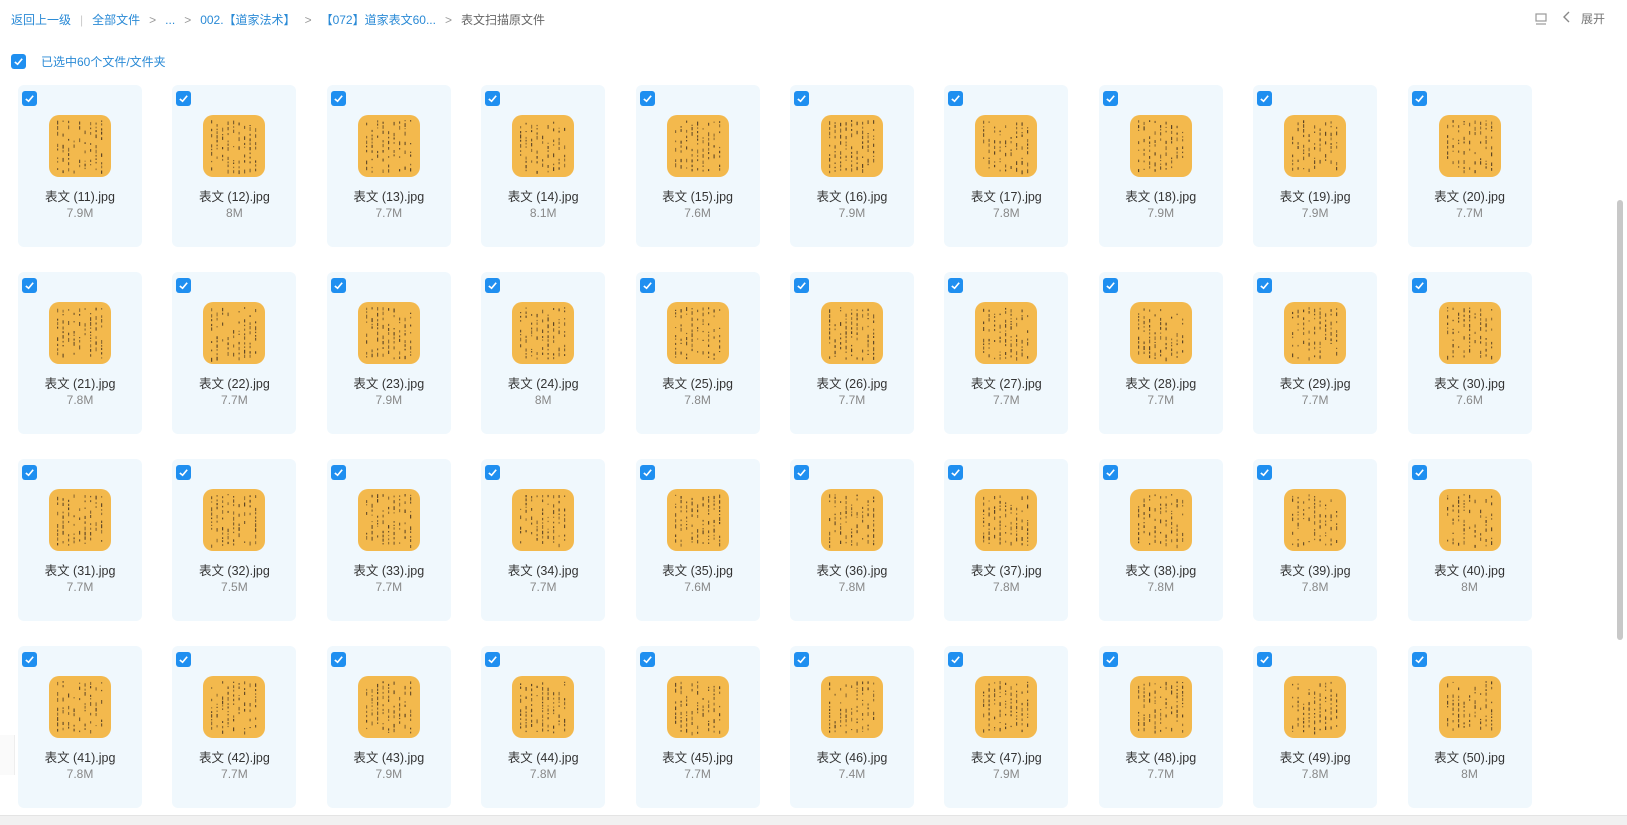 This screenshot has height=825, width=1627. I want to click on file-card: 表文 (21).jpg 7.8M, so click(80, 353).